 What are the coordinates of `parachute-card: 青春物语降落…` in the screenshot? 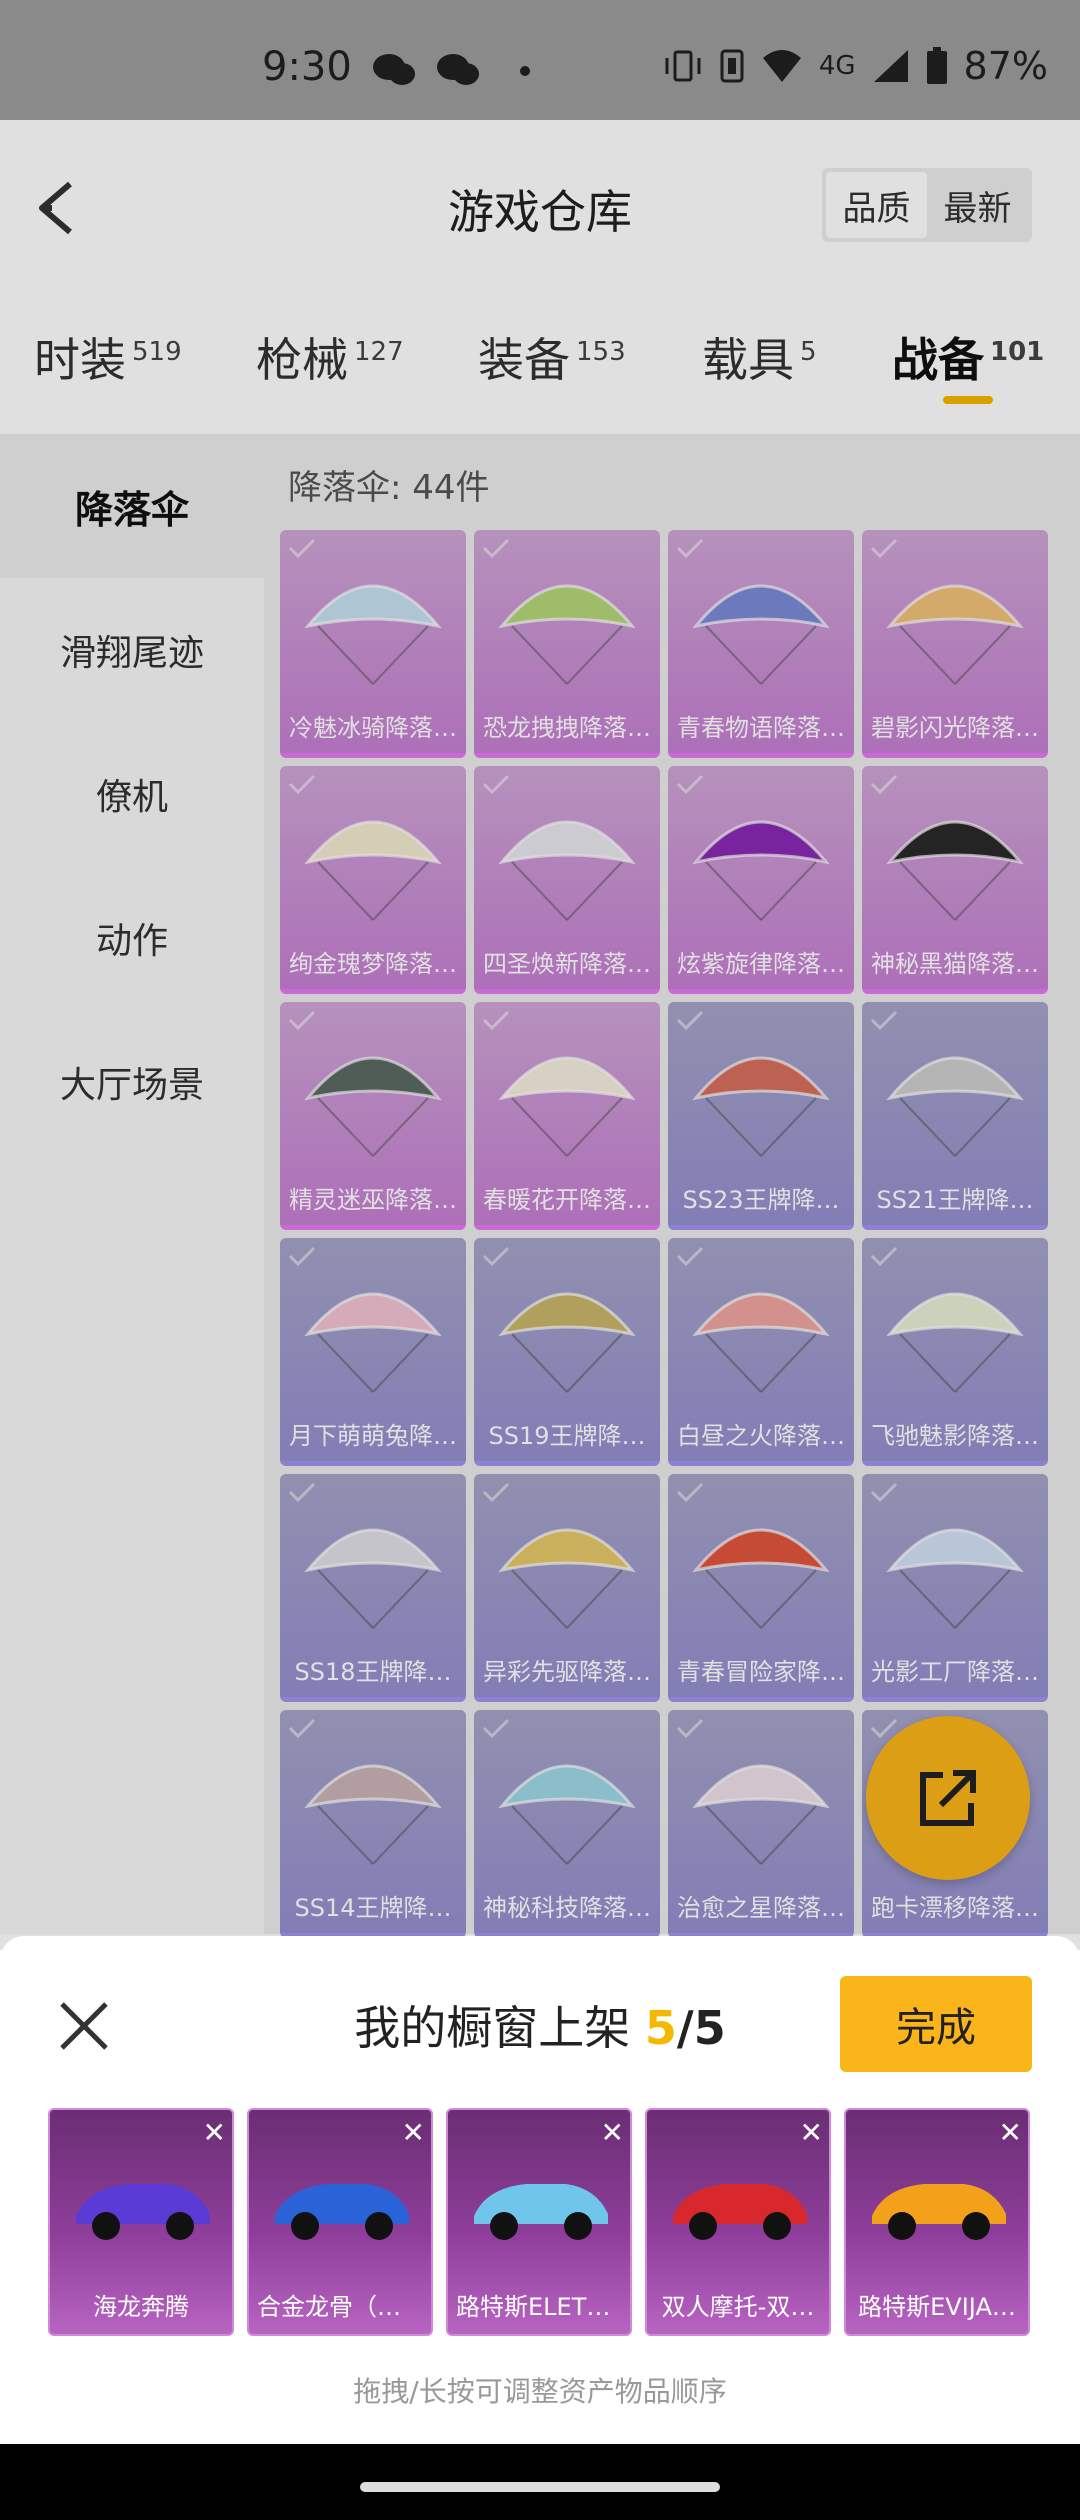 It's located at (761, 644).